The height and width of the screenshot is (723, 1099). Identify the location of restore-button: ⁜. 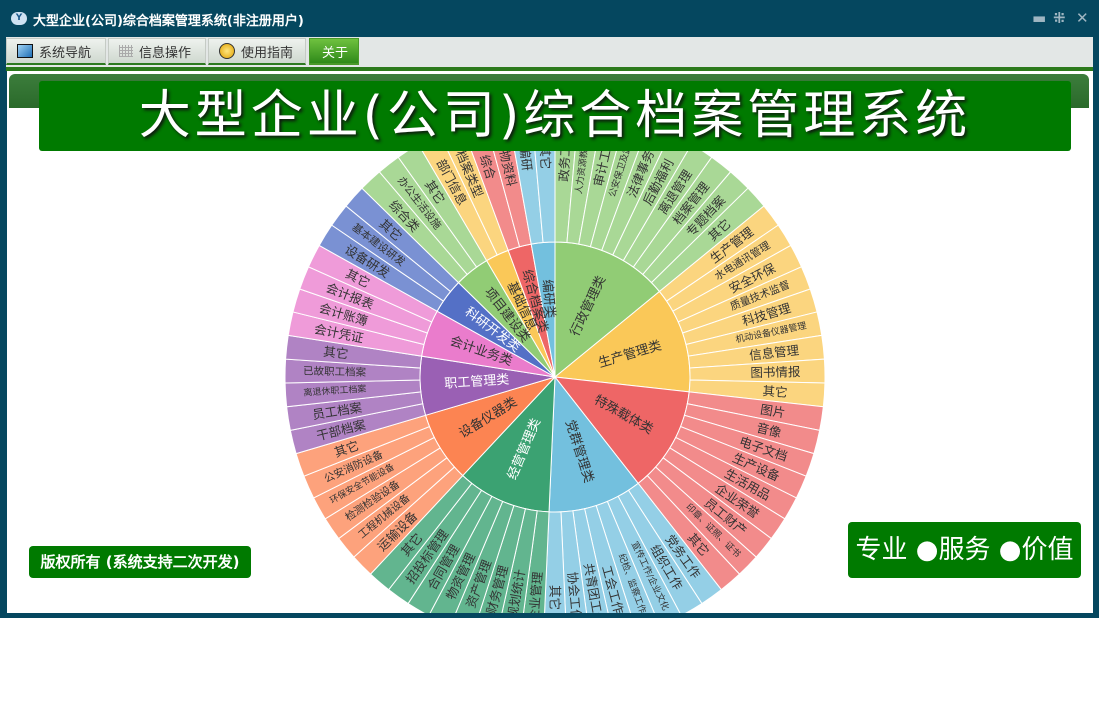
(1059, 18).